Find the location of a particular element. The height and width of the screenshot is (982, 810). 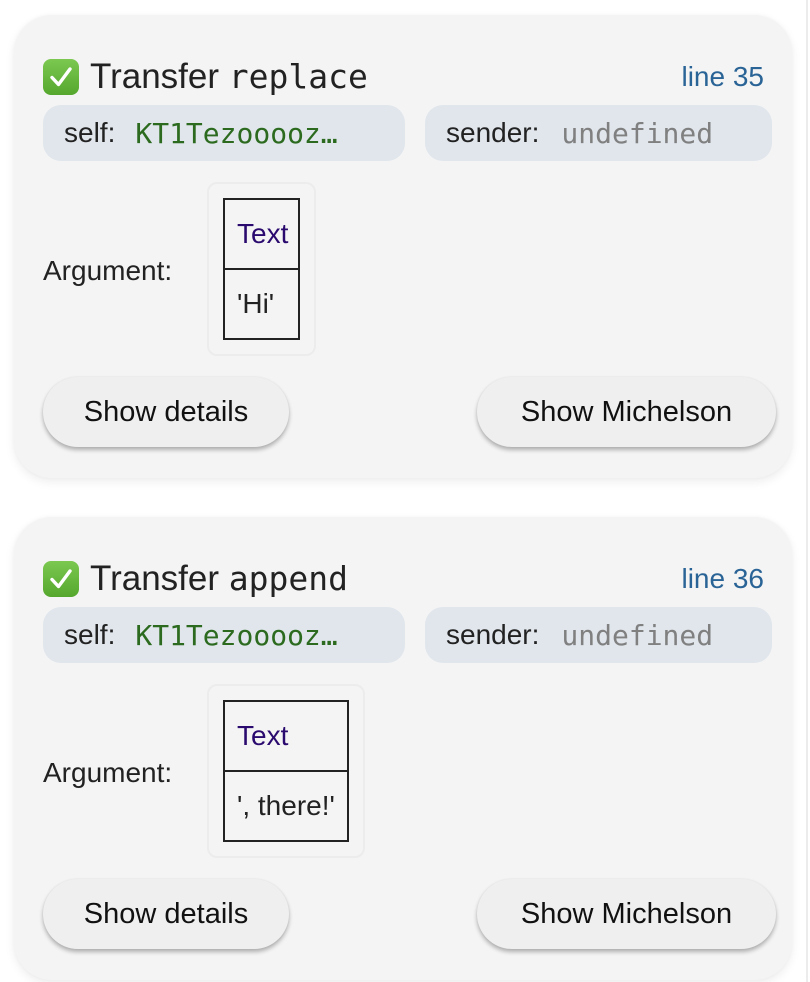

operation-header: Transfer replace line 35 is located at coordinates (403, 77).